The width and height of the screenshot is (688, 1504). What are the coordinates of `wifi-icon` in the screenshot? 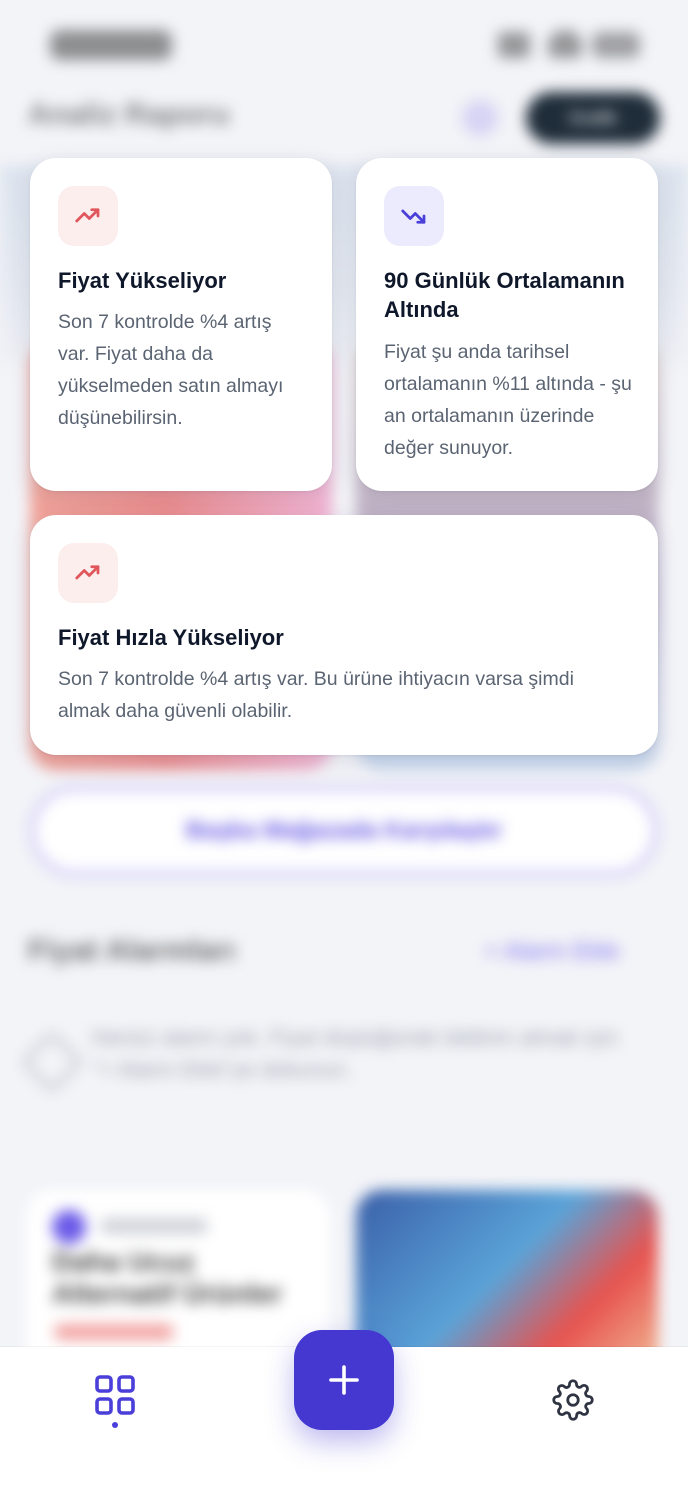 It's located at (565, 44).